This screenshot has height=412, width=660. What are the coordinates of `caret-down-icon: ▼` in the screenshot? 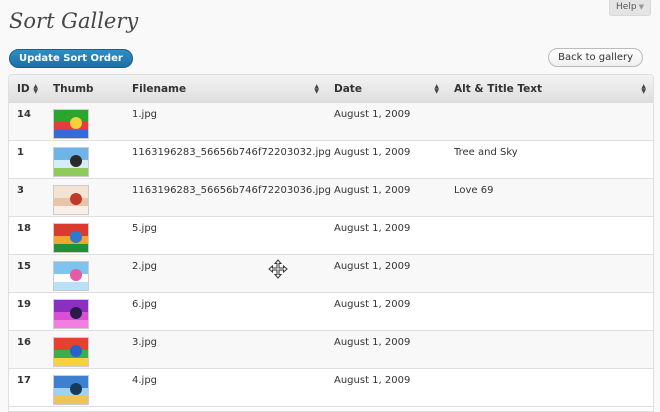 It's located at (641, 7).